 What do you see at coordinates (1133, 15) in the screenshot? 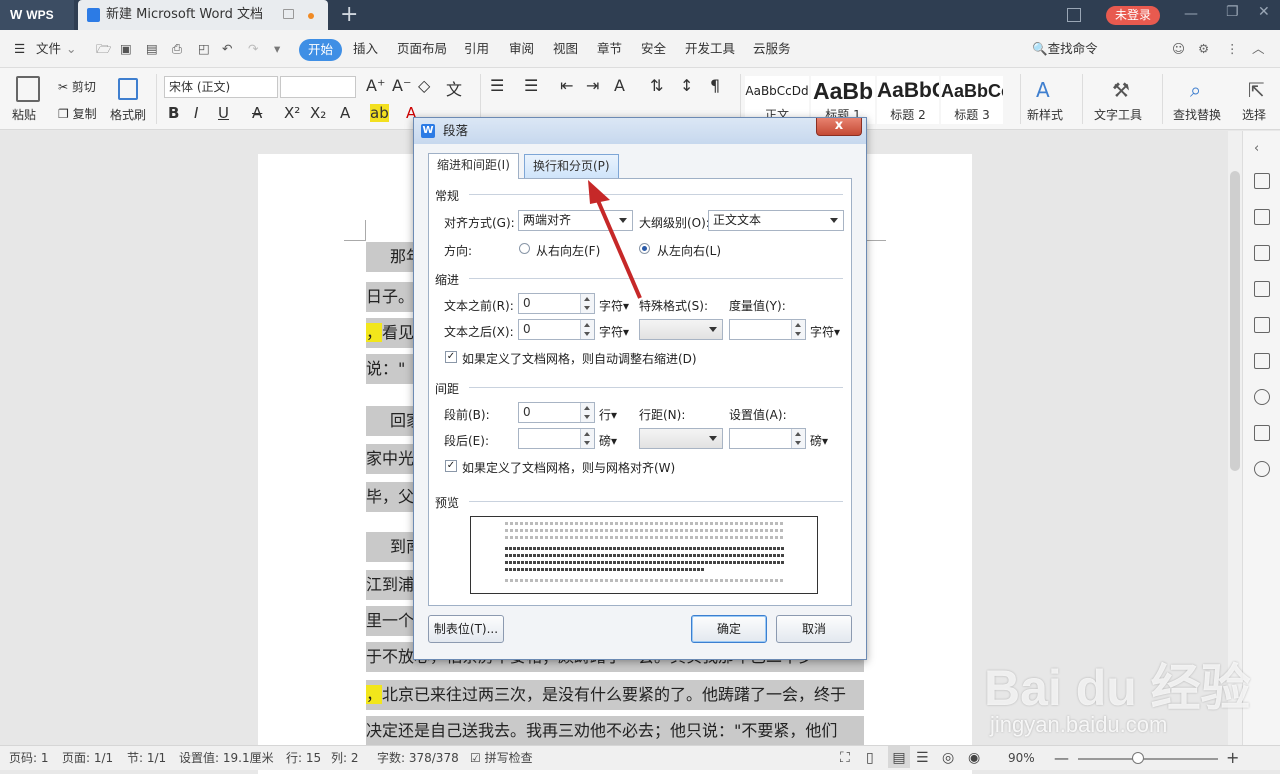
I see `login-button: 未登录` at bounding box center [1133, 15].